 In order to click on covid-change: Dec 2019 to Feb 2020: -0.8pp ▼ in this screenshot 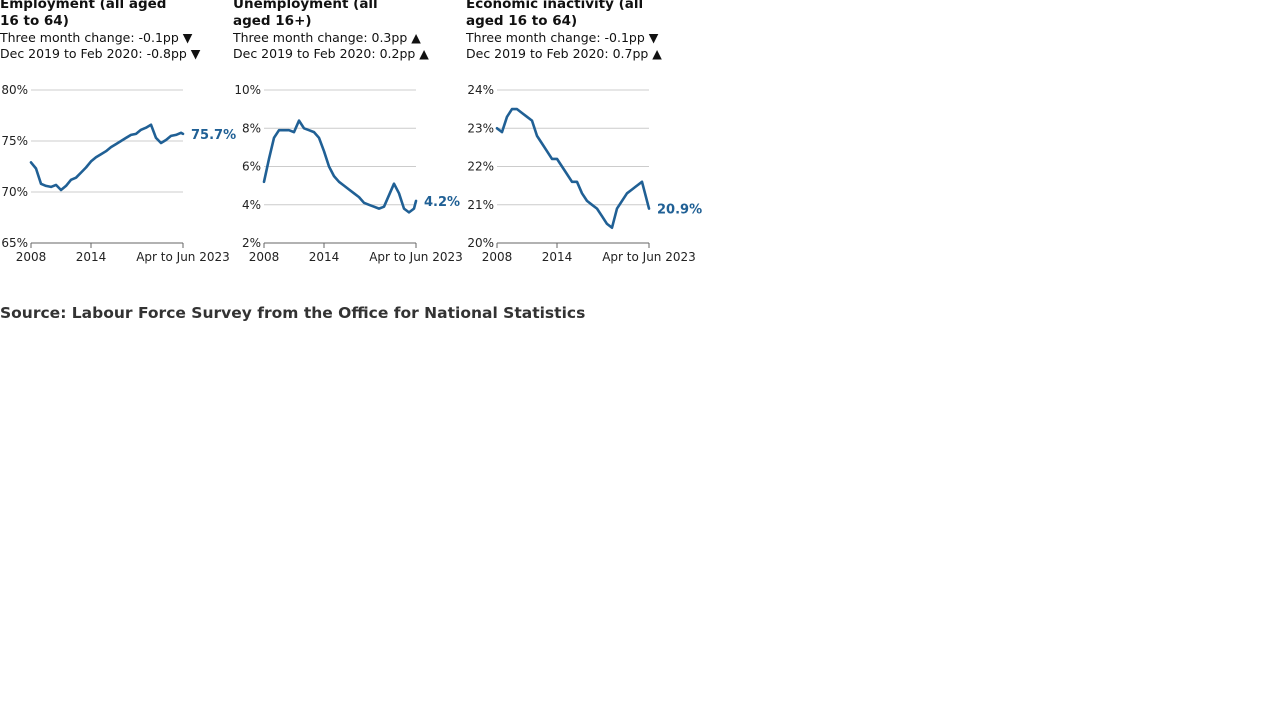, I will do `click(100, 53)`.